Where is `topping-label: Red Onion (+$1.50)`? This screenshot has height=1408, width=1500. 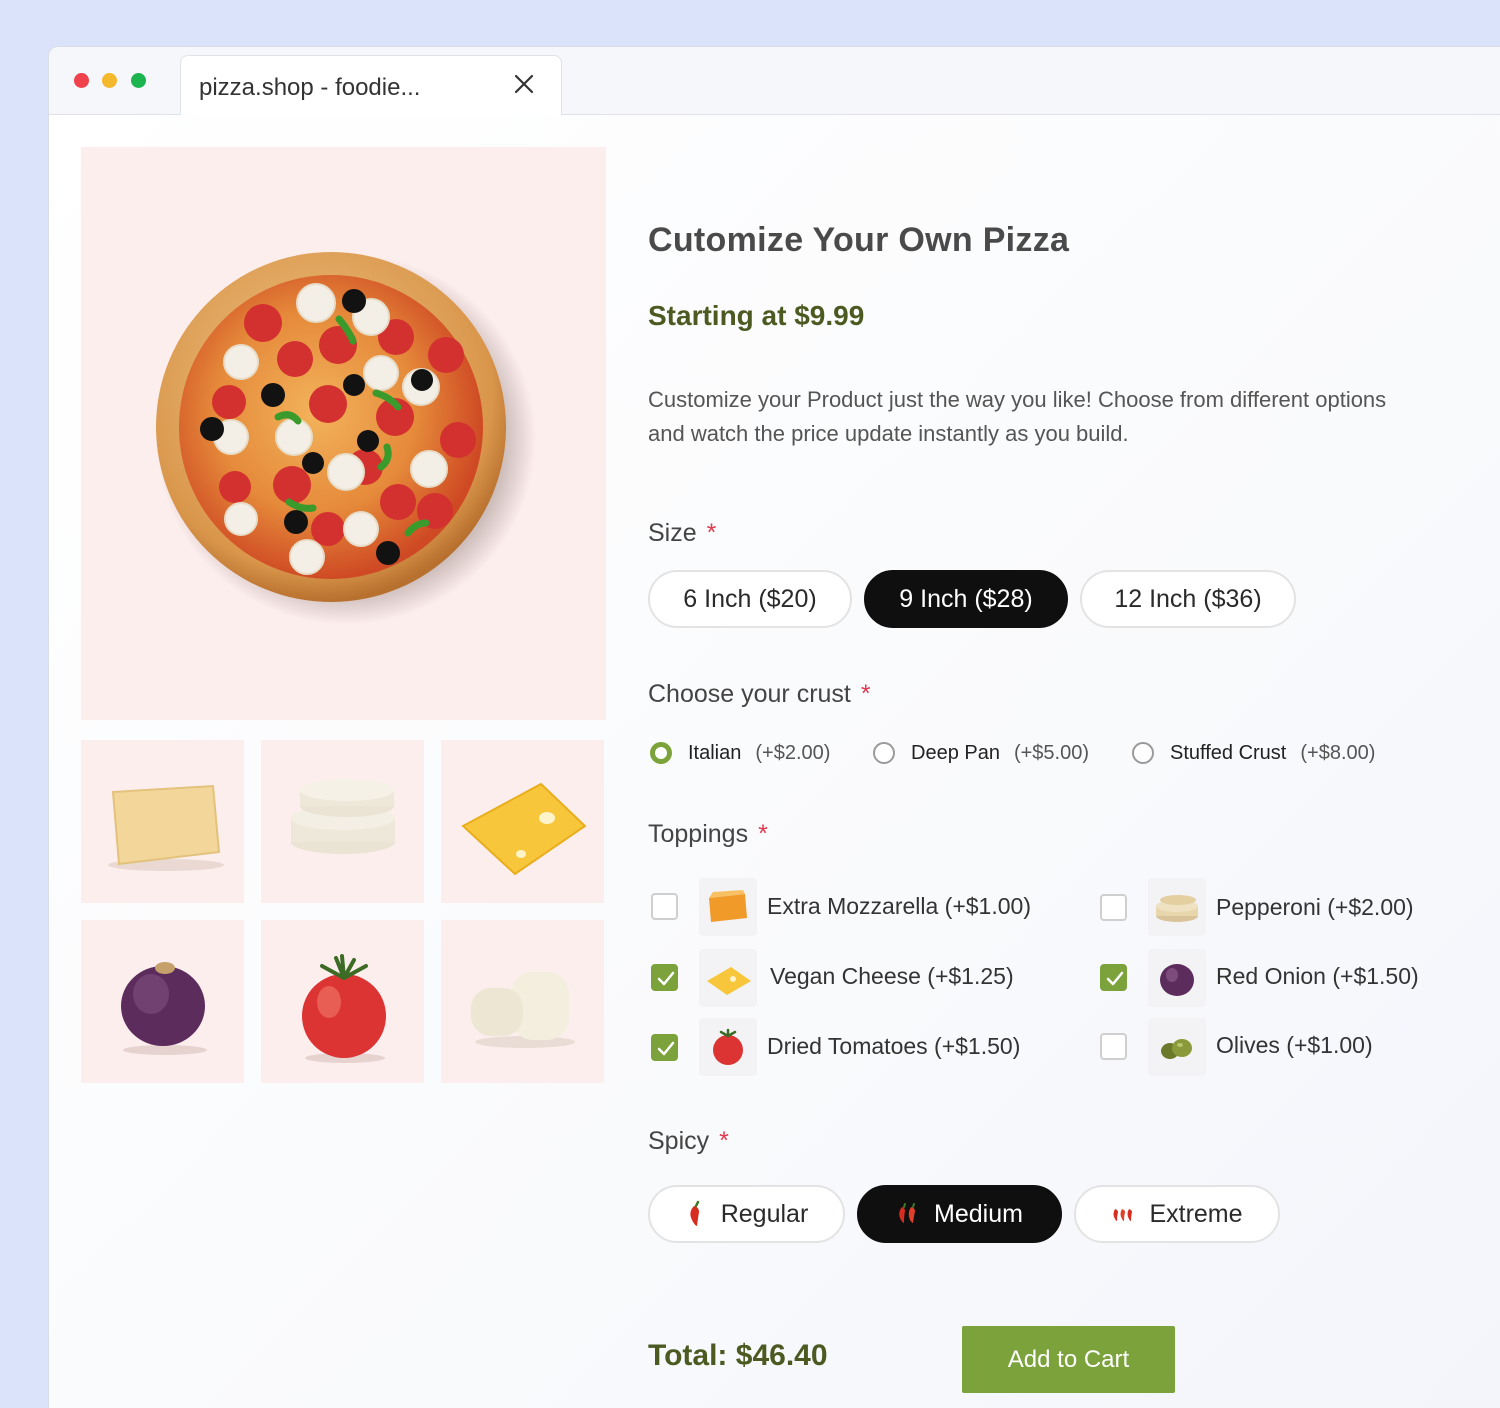
topping-label: Red Onion (+$1.50) is located at coordinates (1317, 976).